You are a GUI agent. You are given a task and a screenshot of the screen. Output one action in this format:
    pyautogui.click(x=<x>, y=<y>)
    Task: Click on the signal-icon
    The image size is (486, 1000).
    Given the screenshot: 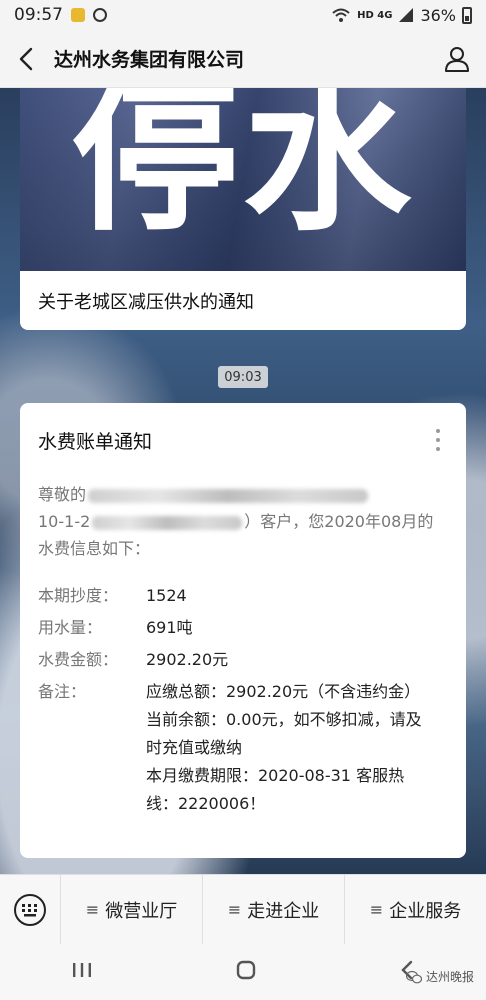 What is the action you would take?
    pyautogui.click(x=406, y=15)
    